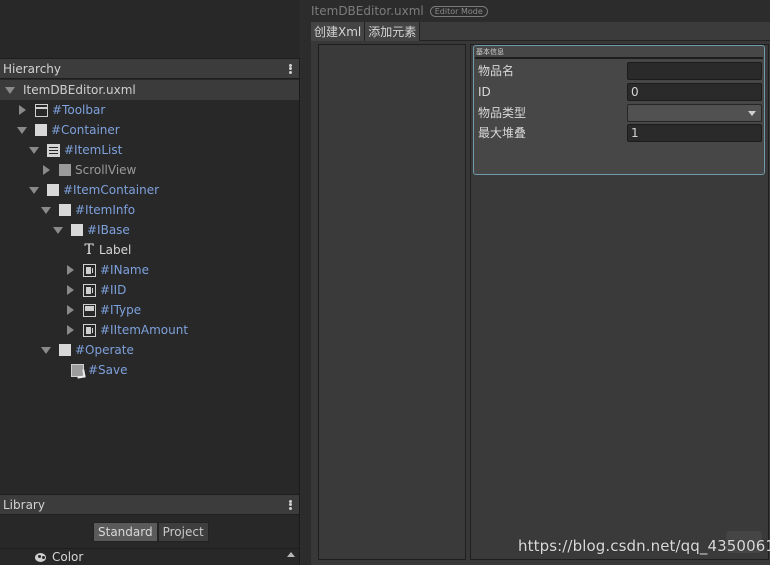 Image resolution: width=770 pixels, height=565 pixels. Describe the element at coordinates (694, 91) in the screenshot. I see `item-id-input` at that location.